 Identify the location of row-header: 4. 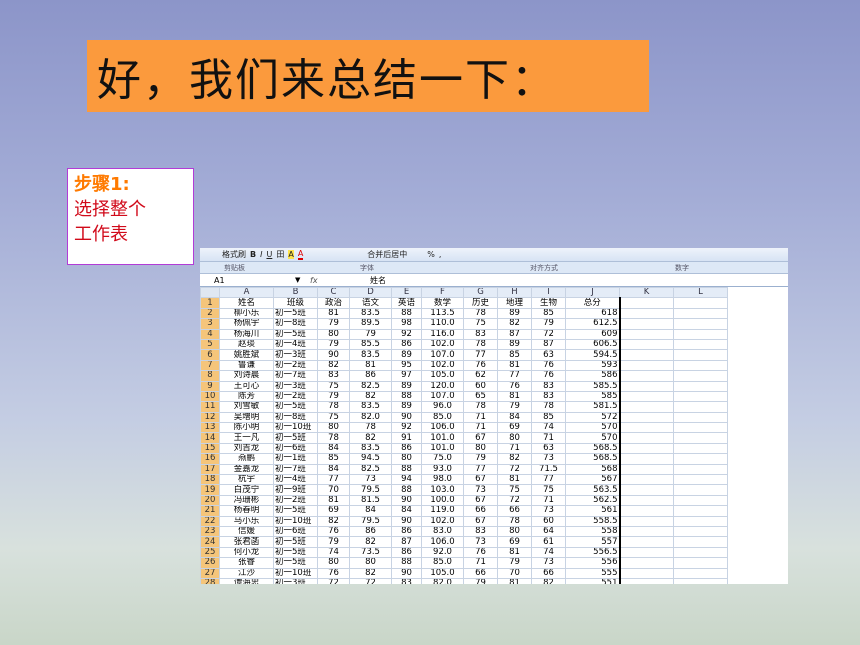
(210, 334).